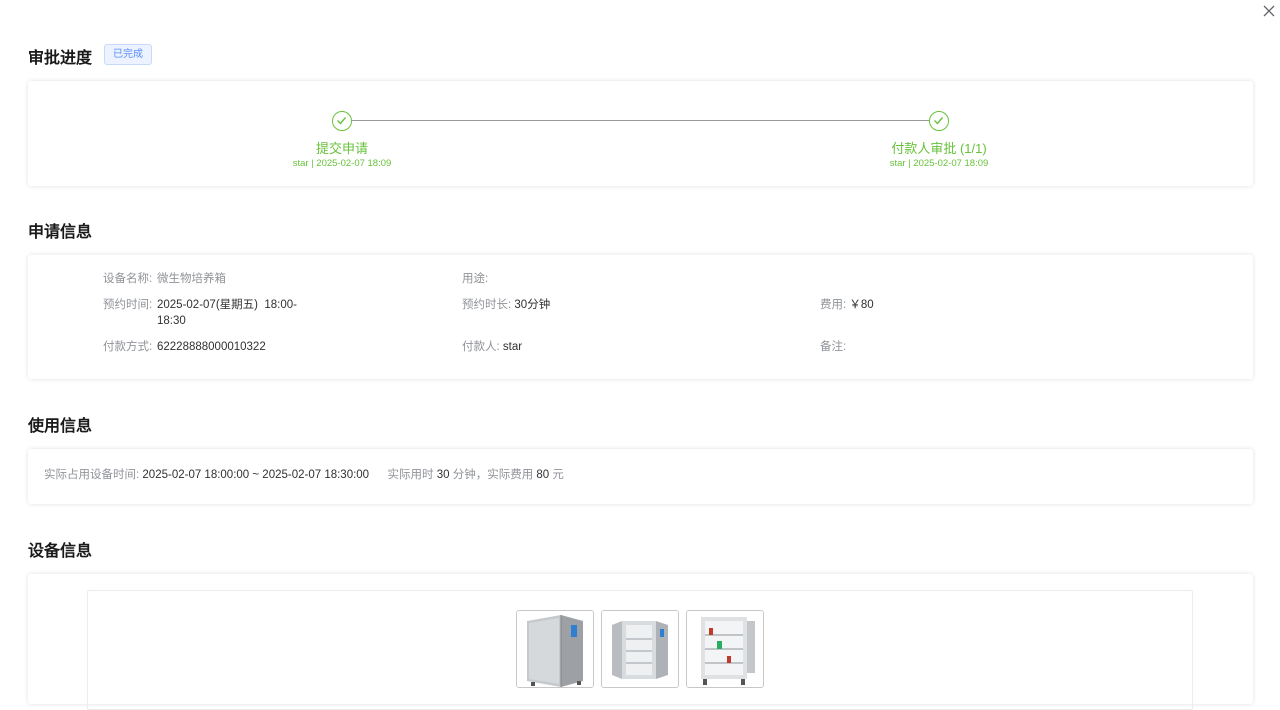 This screenshot has height=710, width=1280. What do you see at coordinates (861, 305) in the screenshot?
I see `fee-value: ￥80` at bounding box center [861, 305].